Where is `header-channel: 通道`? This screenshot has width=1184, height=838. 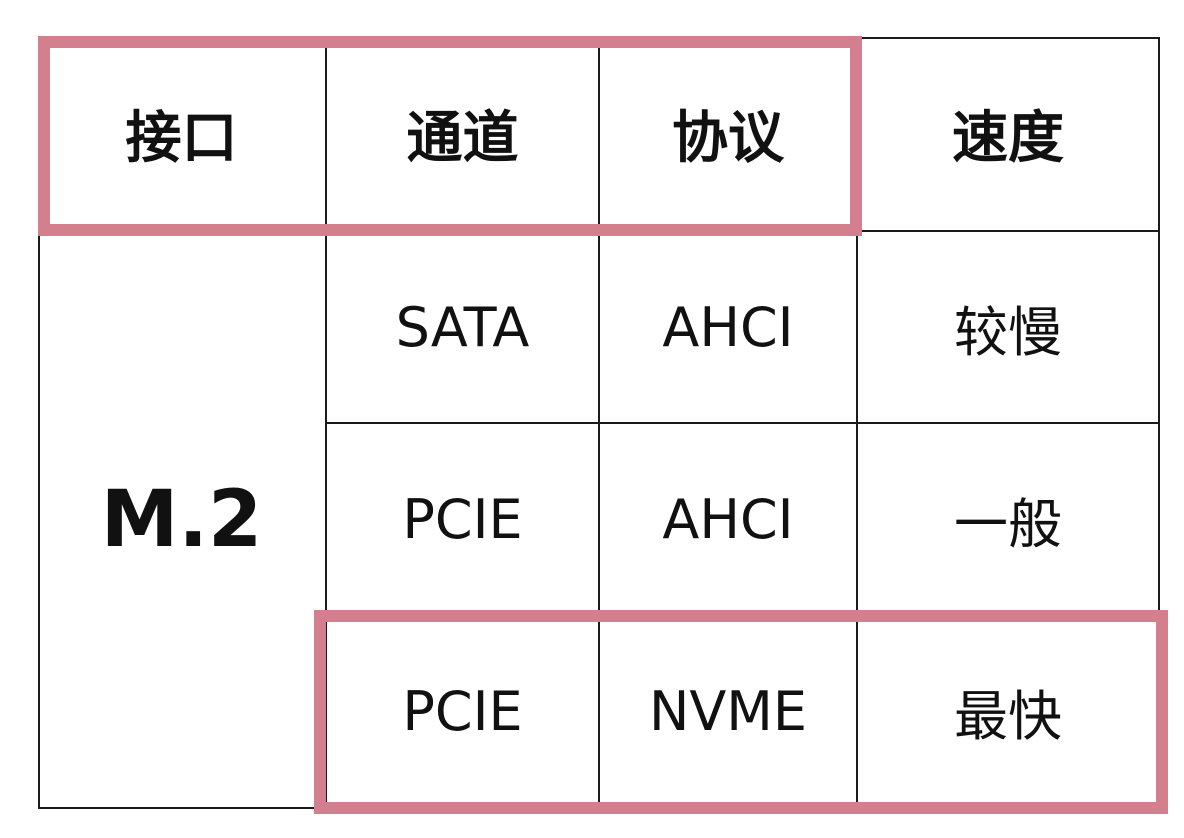
header-channel: 通道 is located at coordinates (463, 134).